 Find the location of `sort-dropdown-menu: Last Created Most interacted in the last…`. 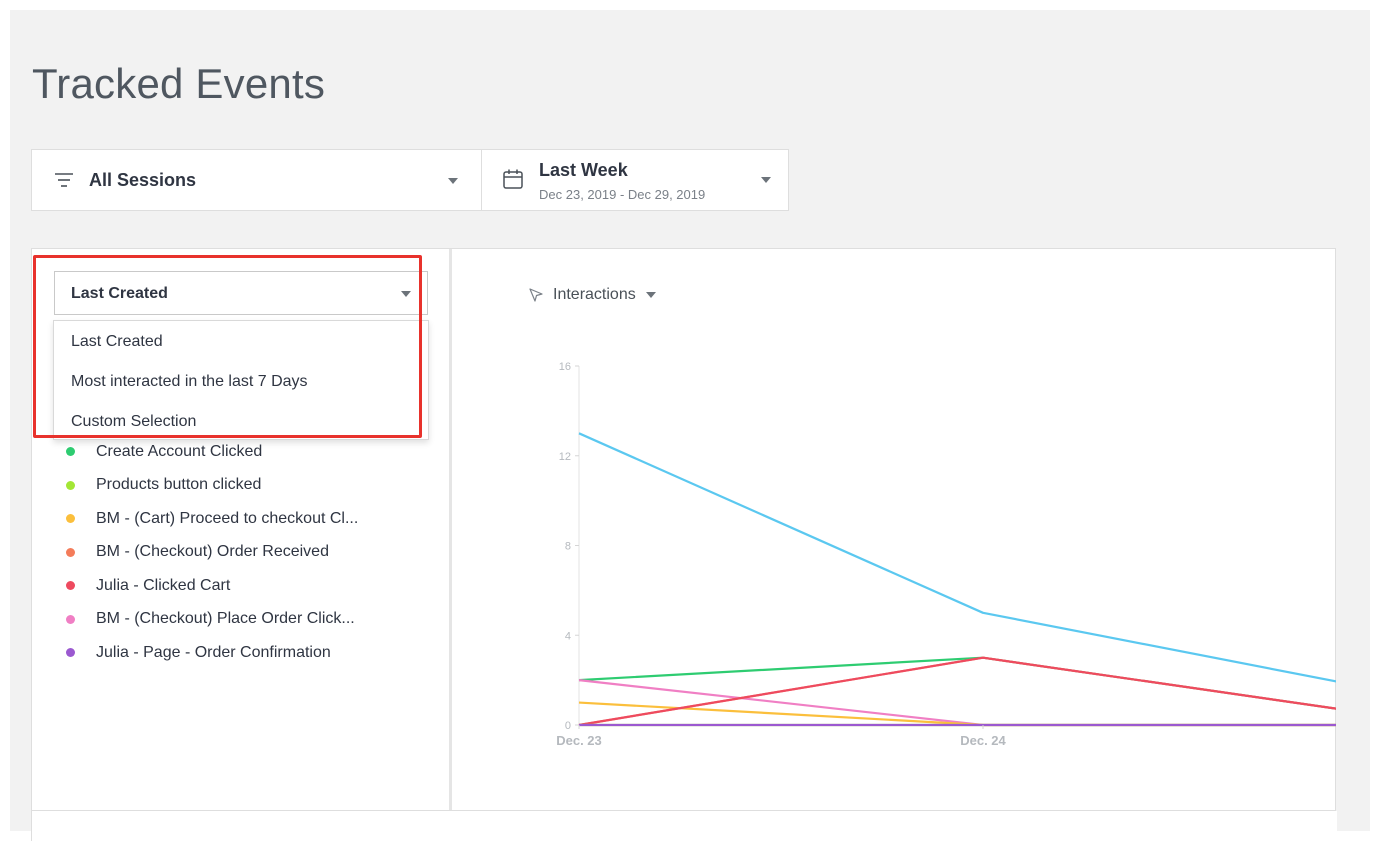

sort-dropdown-menu: Last Created Most interacted in the last… is located at coordinates (241, 380).